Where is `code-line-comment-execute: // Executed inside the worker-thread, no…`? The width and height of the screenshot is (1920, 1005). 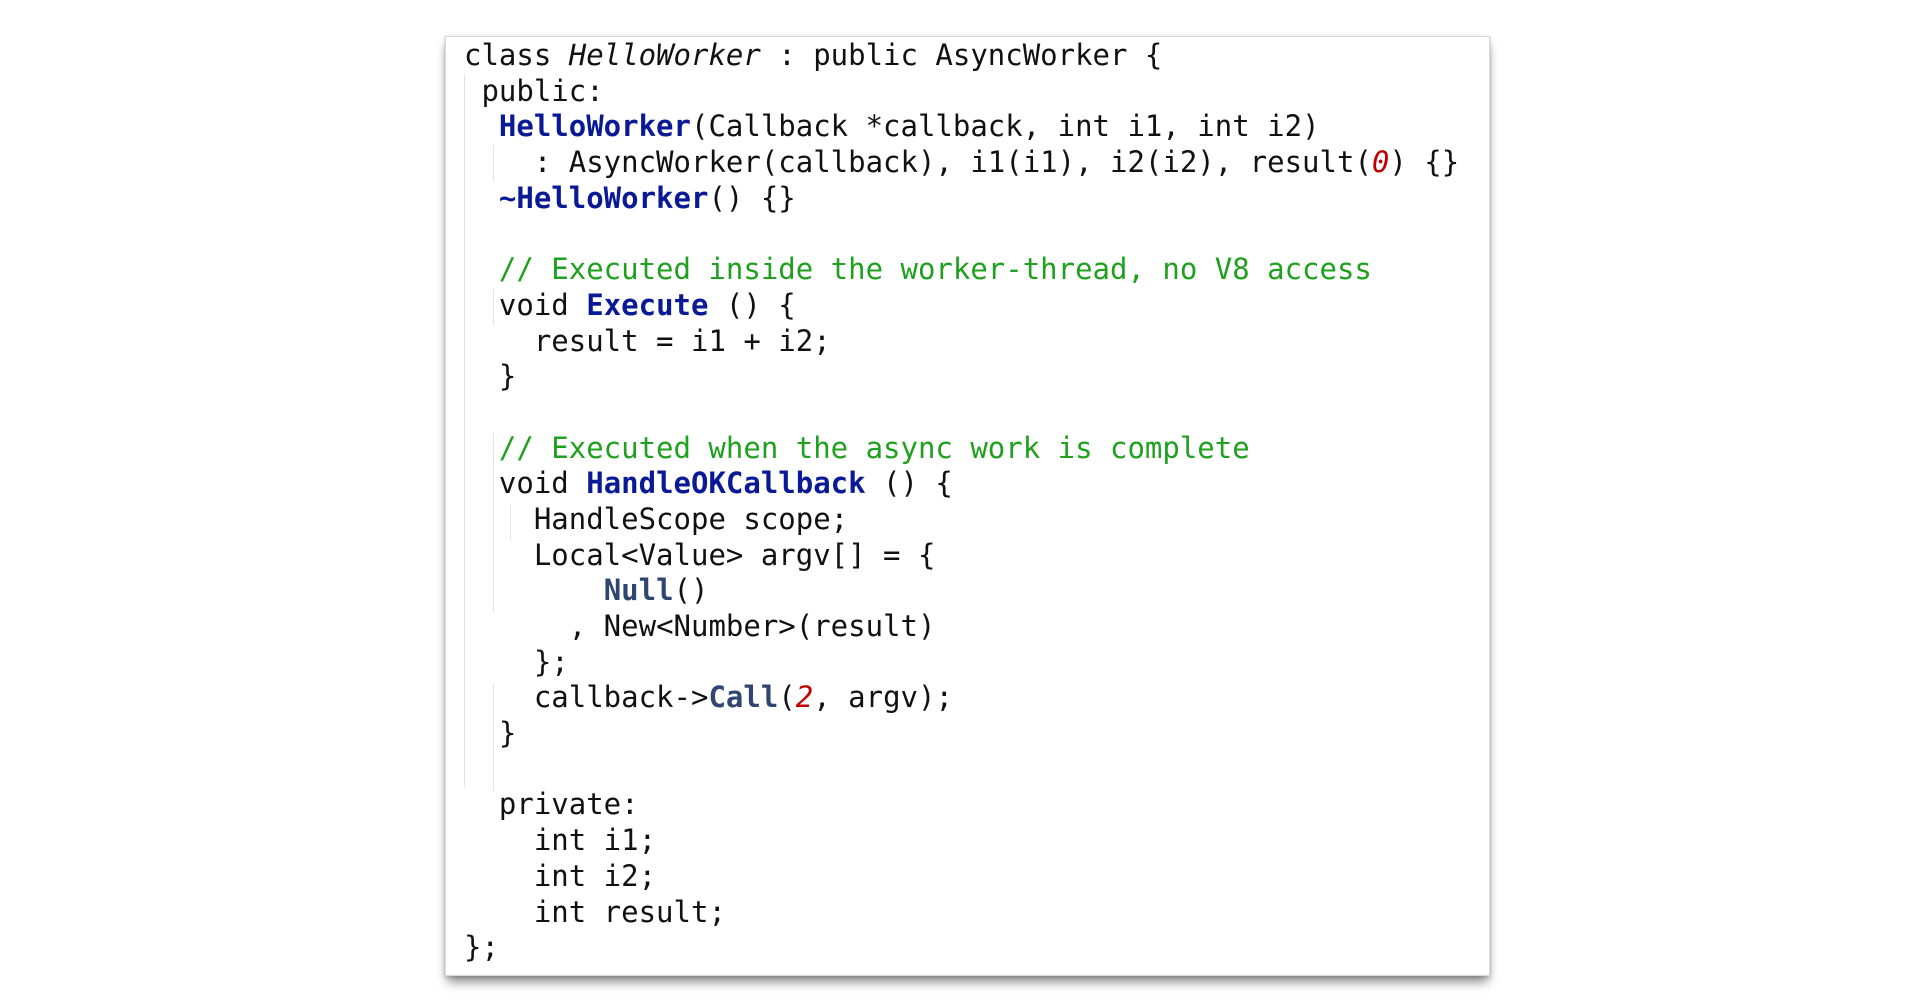 code-line-comment-execute: // Executed inside the worker-thread, no… is located at coordinates (961, 270).